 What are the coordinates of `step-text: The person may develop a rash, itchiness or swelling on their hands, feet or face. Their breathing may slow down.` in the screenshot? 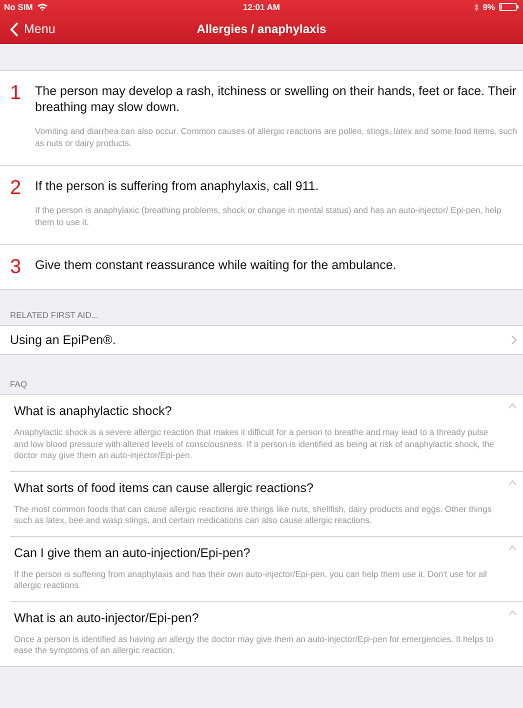 It's located at (276, 99).